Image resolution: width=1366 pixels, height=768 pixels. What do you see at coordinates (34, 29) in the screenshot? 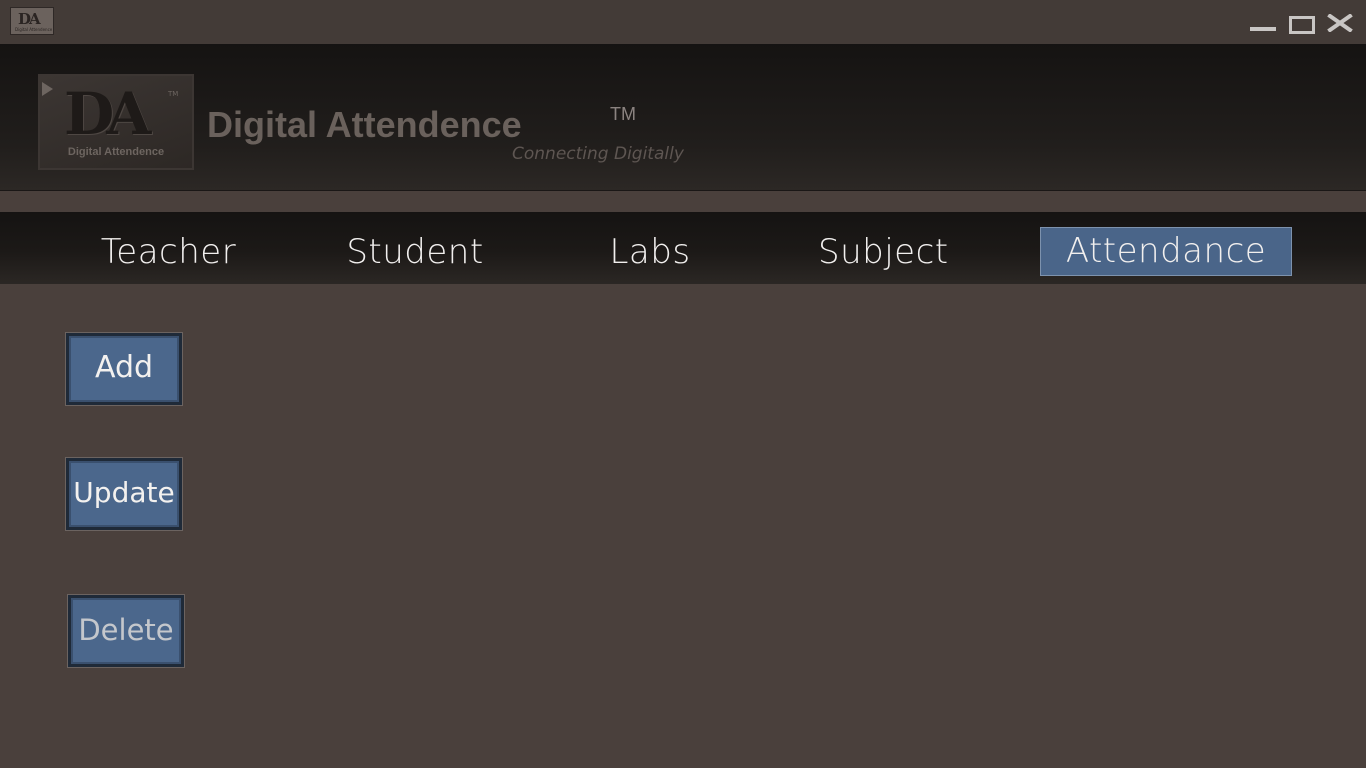
I see `app-icon-caption: Digital Attendence` at bounding box center [34, 29].